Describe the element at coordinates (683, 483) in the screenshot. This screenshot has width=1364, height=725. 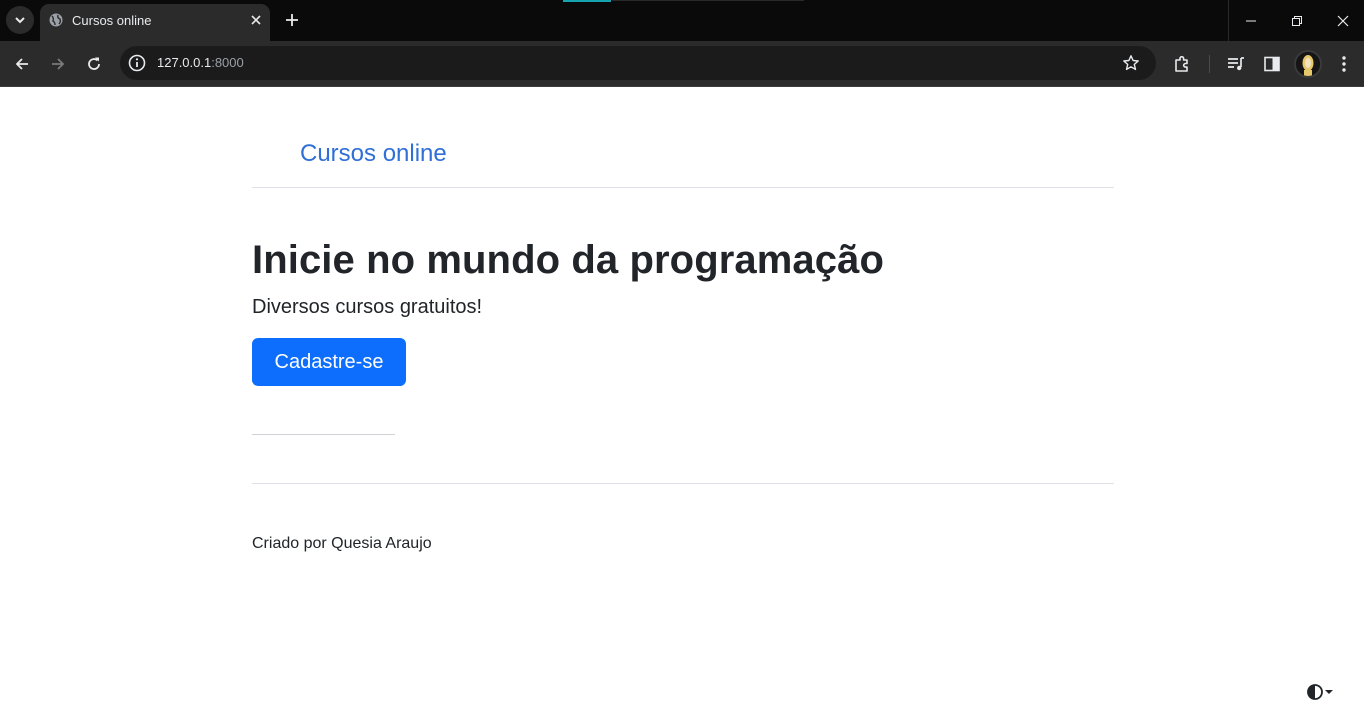
I see `footer-divider` at that location.